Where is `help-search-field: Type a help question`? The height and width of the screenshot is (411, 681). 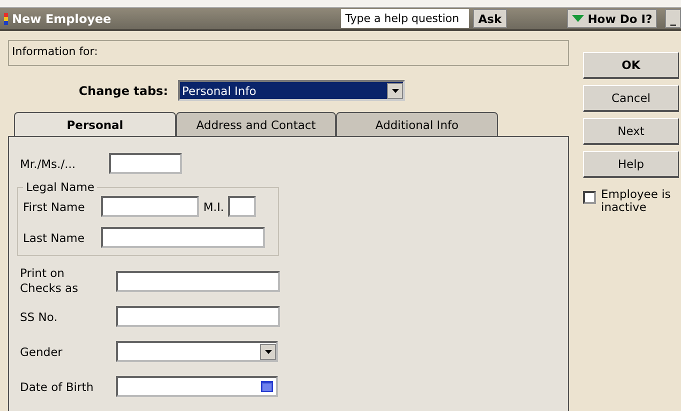 help-search-field: Type a help question is located at coordinates (405, 18).